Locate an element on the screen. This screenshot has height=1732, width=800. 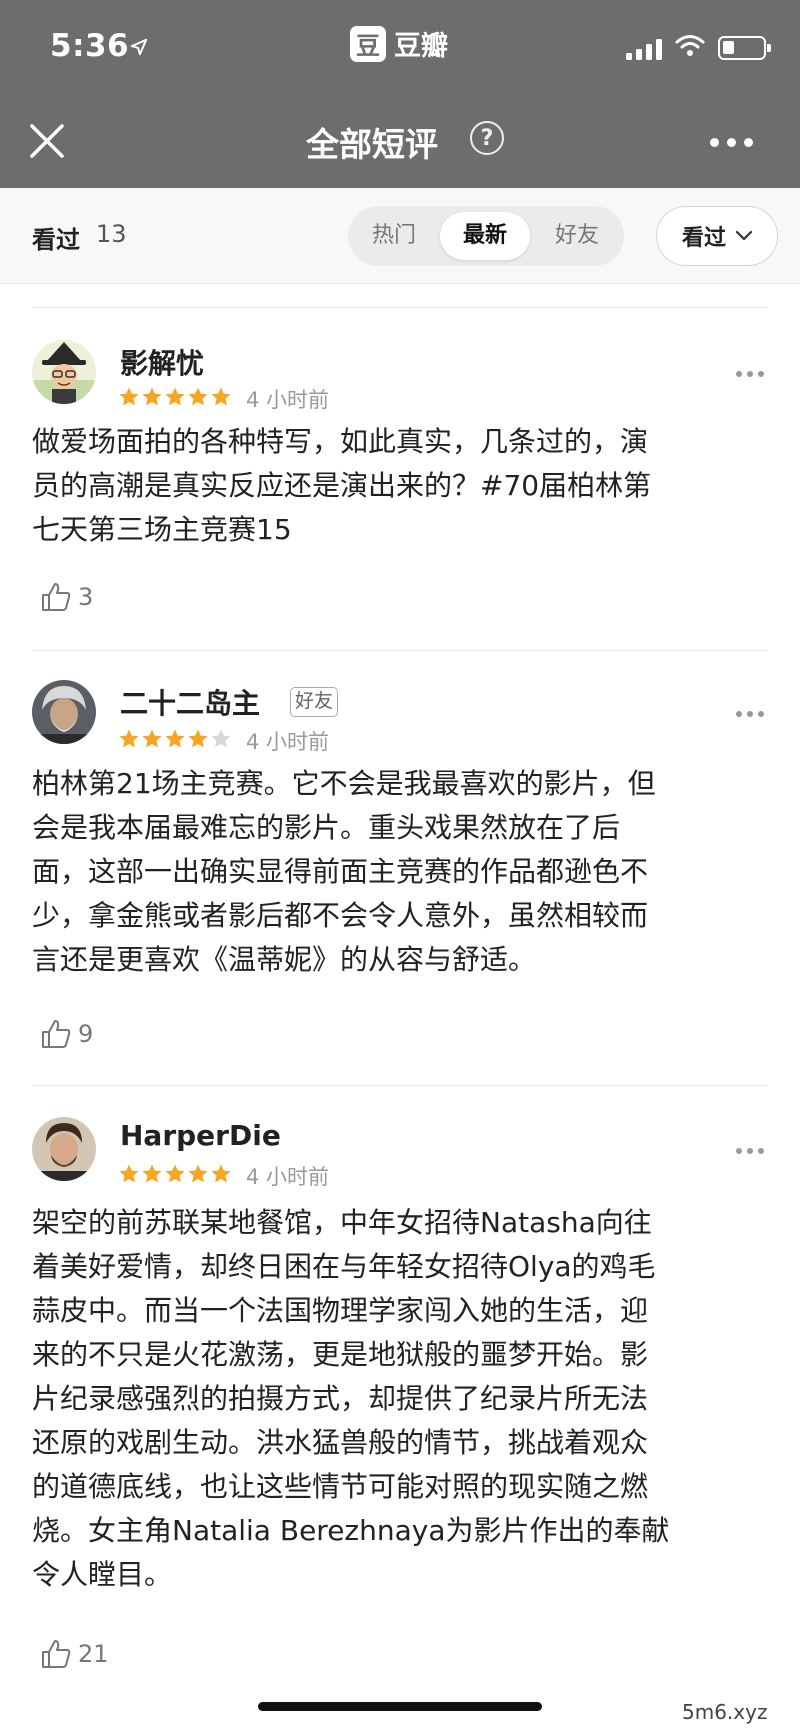
wifi-icon is located at coordinates (690, 45).